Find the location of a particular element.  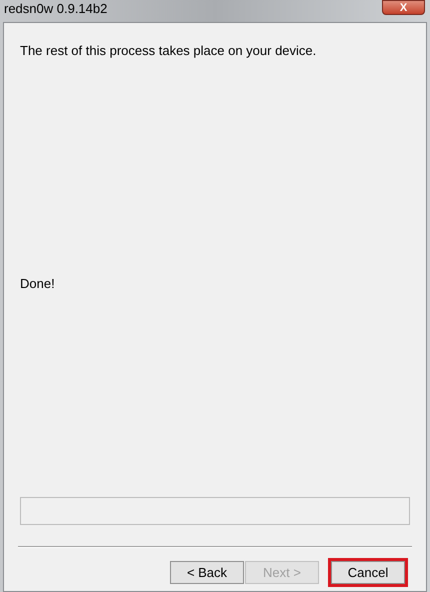

message-text: The rest of this process takes place on your device. is located at coordinates (169, 51).